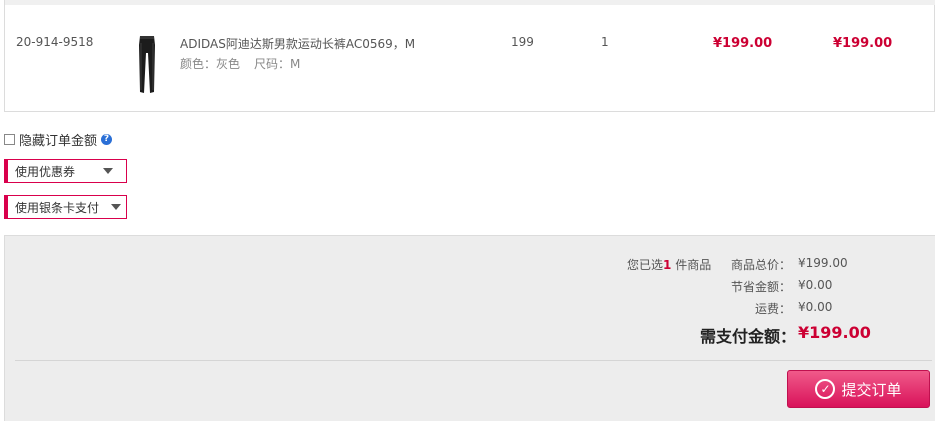 The image size is (935, 421). I want to click on selected-prefix: 您已选, so click(645, 265).